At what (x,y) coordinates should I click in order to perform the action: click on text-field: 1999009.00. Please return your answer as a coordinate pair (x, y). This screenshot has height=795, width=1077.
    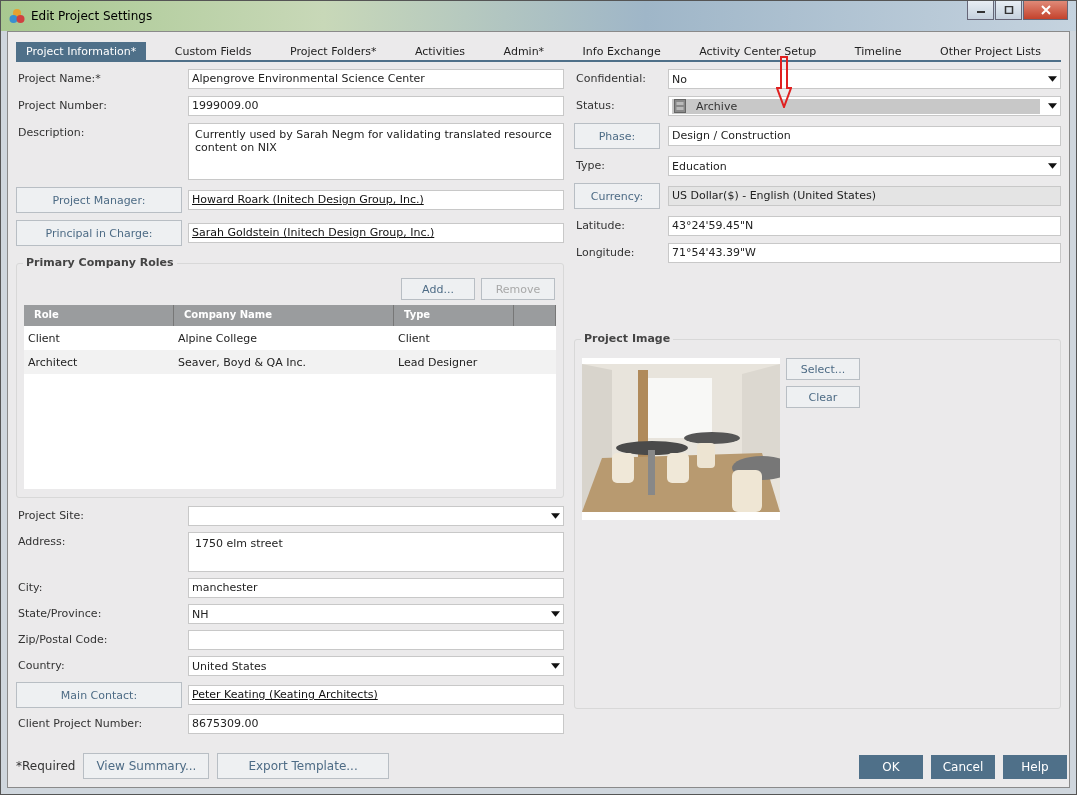
    Looking at the image, I should click on (376, 106).